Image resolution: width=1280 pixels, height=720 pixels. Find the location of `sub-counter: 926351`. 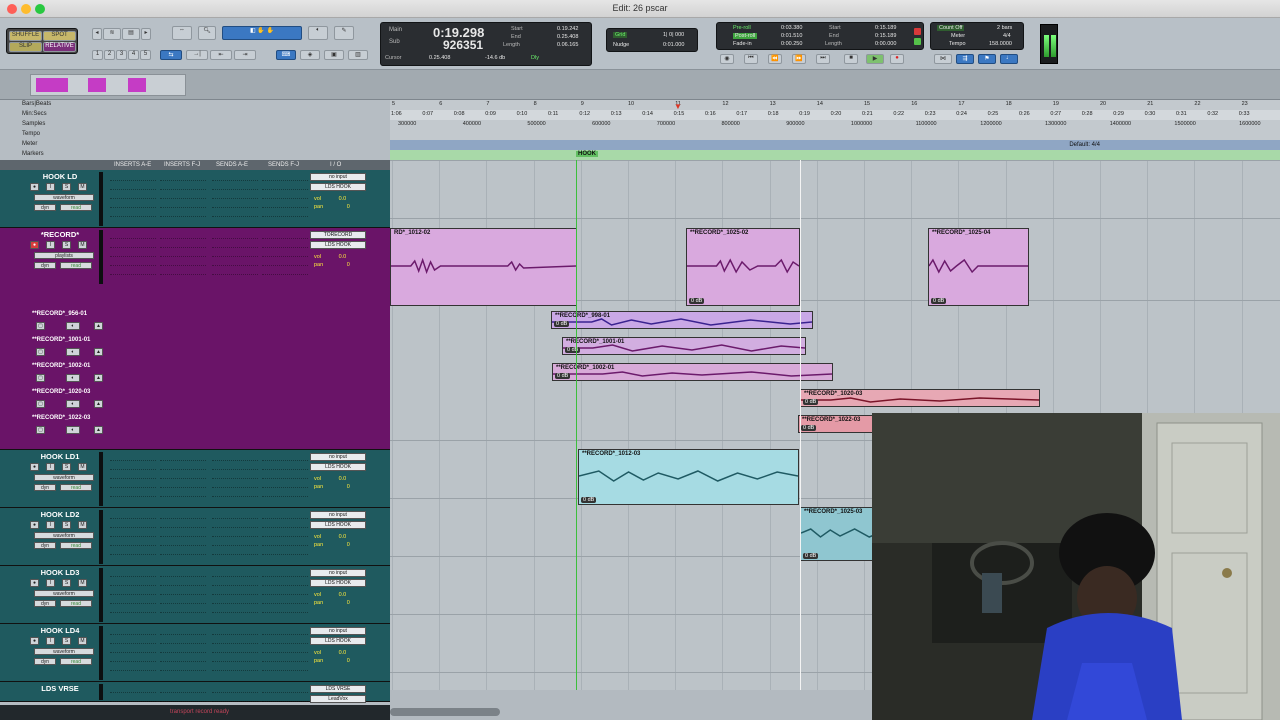

sub-counter: 926351 is located at coordinates (463, 45).